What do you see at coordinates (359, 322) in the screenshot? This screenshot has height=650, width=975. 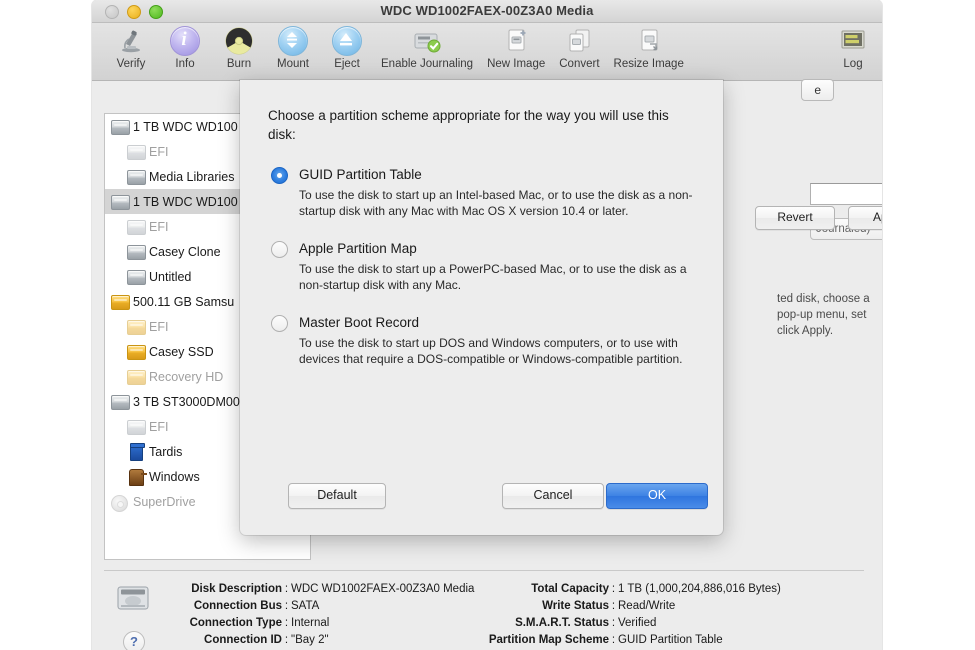 I see `option-title: Master Boot Record` at bounding box center [359, 322].